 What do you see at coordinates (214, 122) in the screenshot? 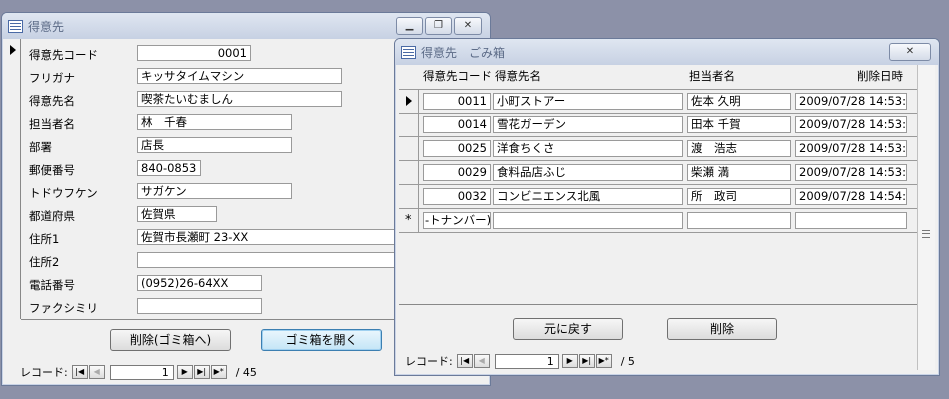
I see `contact-name-field: 林 千春` at bounding box center [214, 122].